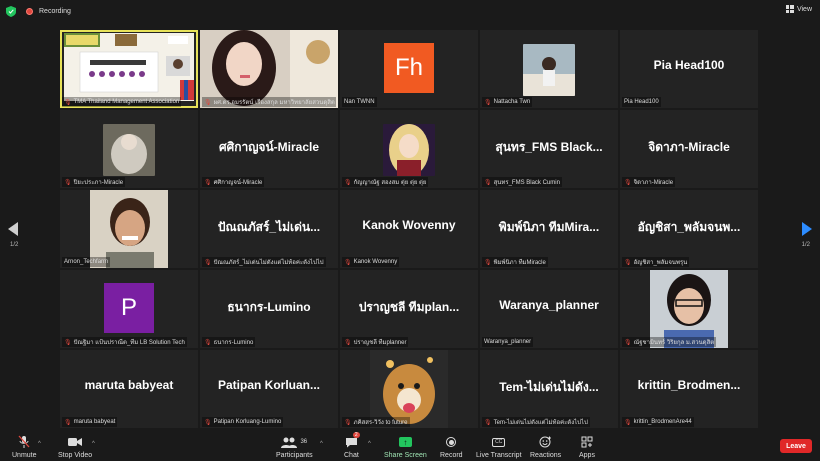 The image size is (820, 461). I want to click on participant-name-label: 🎙 อัญชิสา_พลัมจนพรุน, so click(656, 262).